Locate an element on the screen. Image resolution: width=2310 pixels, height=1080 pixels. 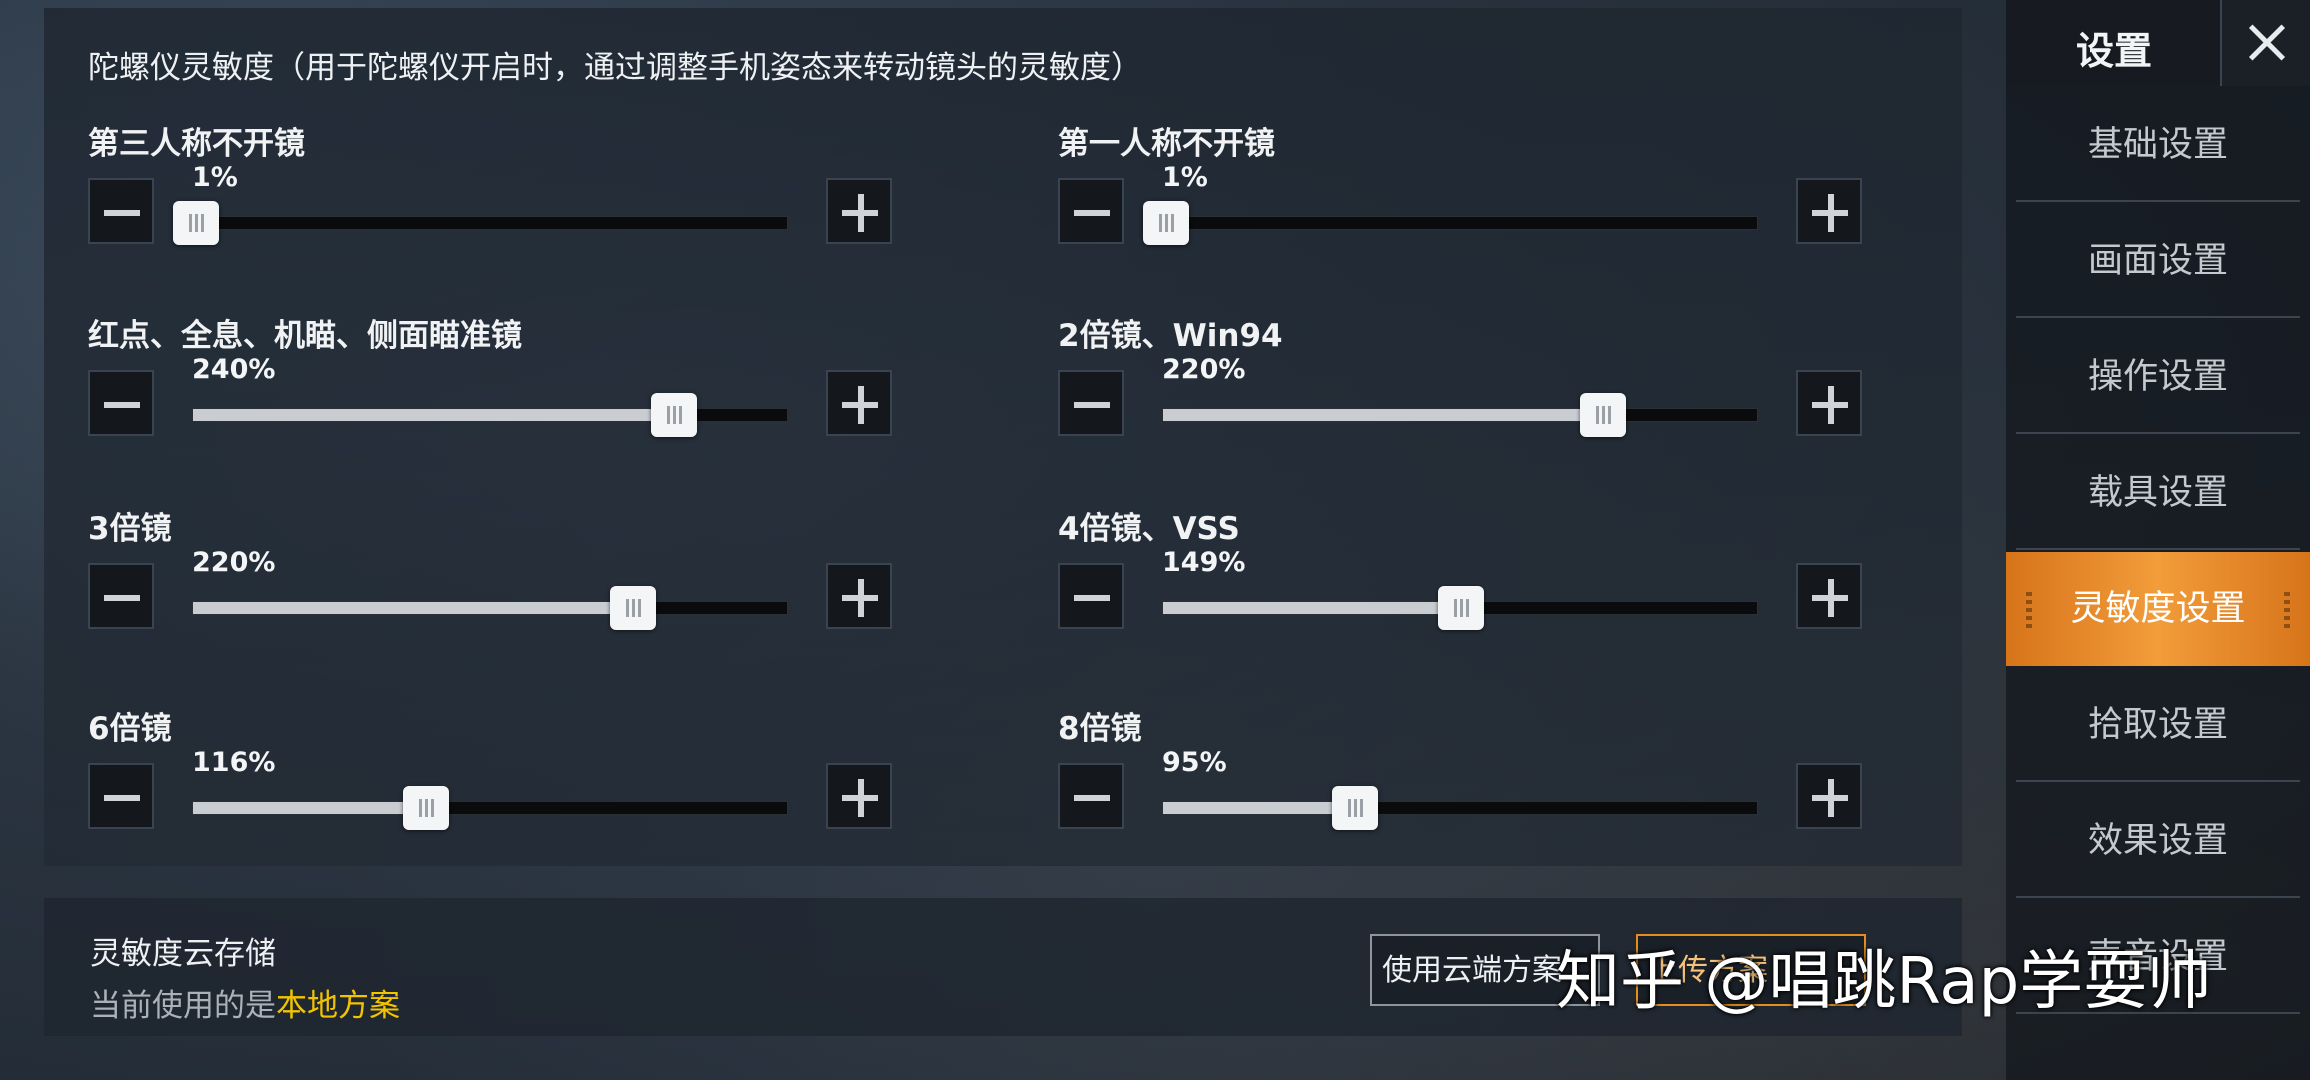
sidebar-item-effects: 效果设置 is located at coordinates (2158, 841).